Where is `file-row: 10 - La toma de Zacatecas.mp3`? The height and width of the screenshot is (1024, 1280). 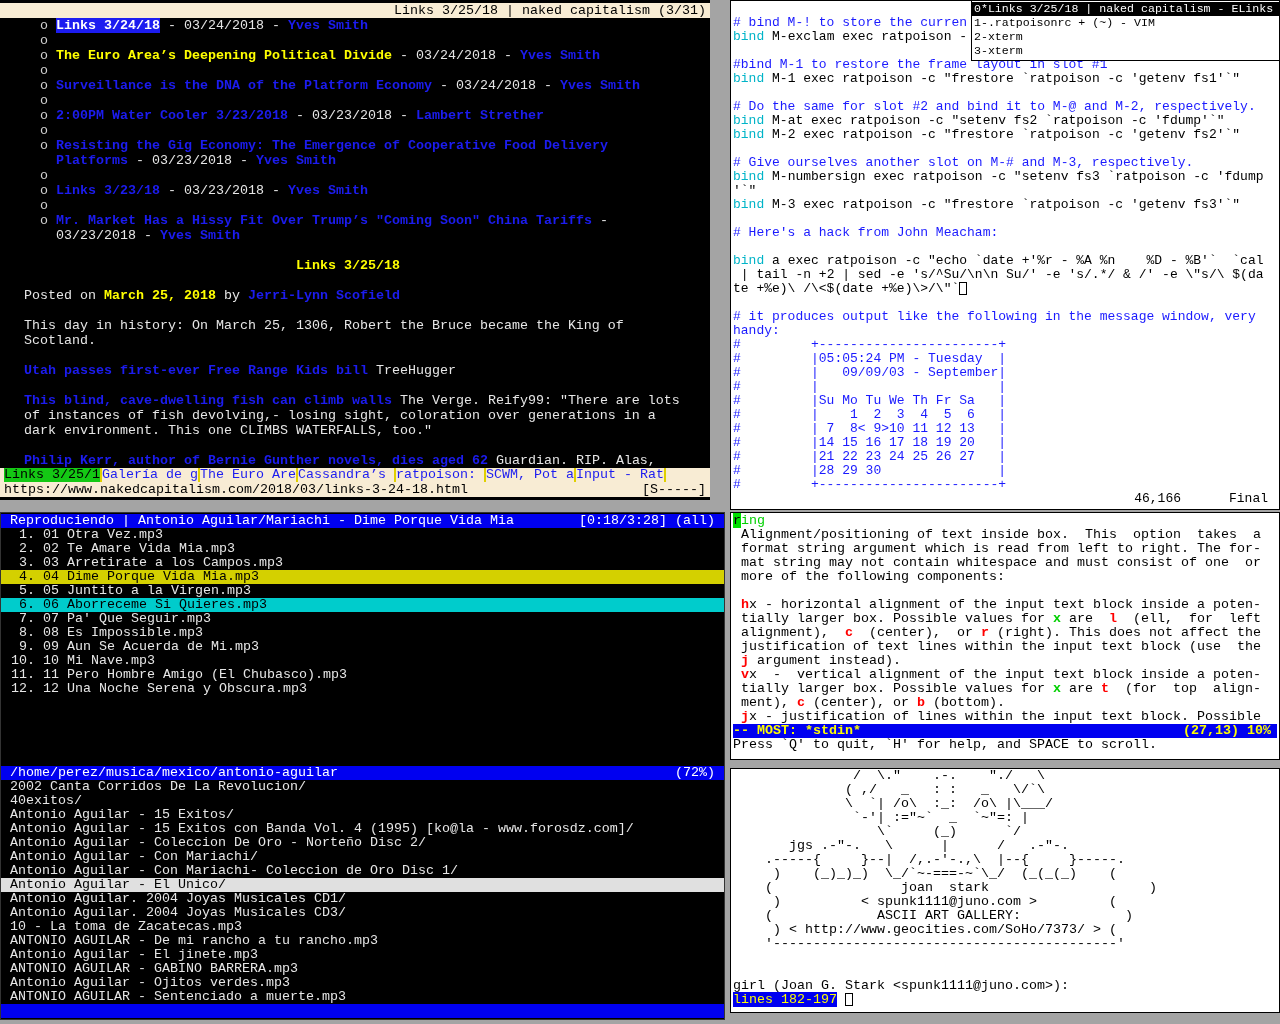
file-row: 10 - La toma de Zacatecas.mp3 is located at coordinates (362, 927).